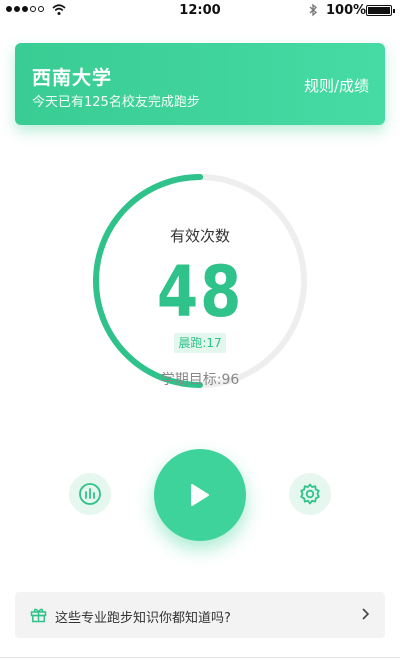  I want to click on university-header-card: 西南大学 今天已有125名校友完成跑步 规则/成绩, so click(200, 84).